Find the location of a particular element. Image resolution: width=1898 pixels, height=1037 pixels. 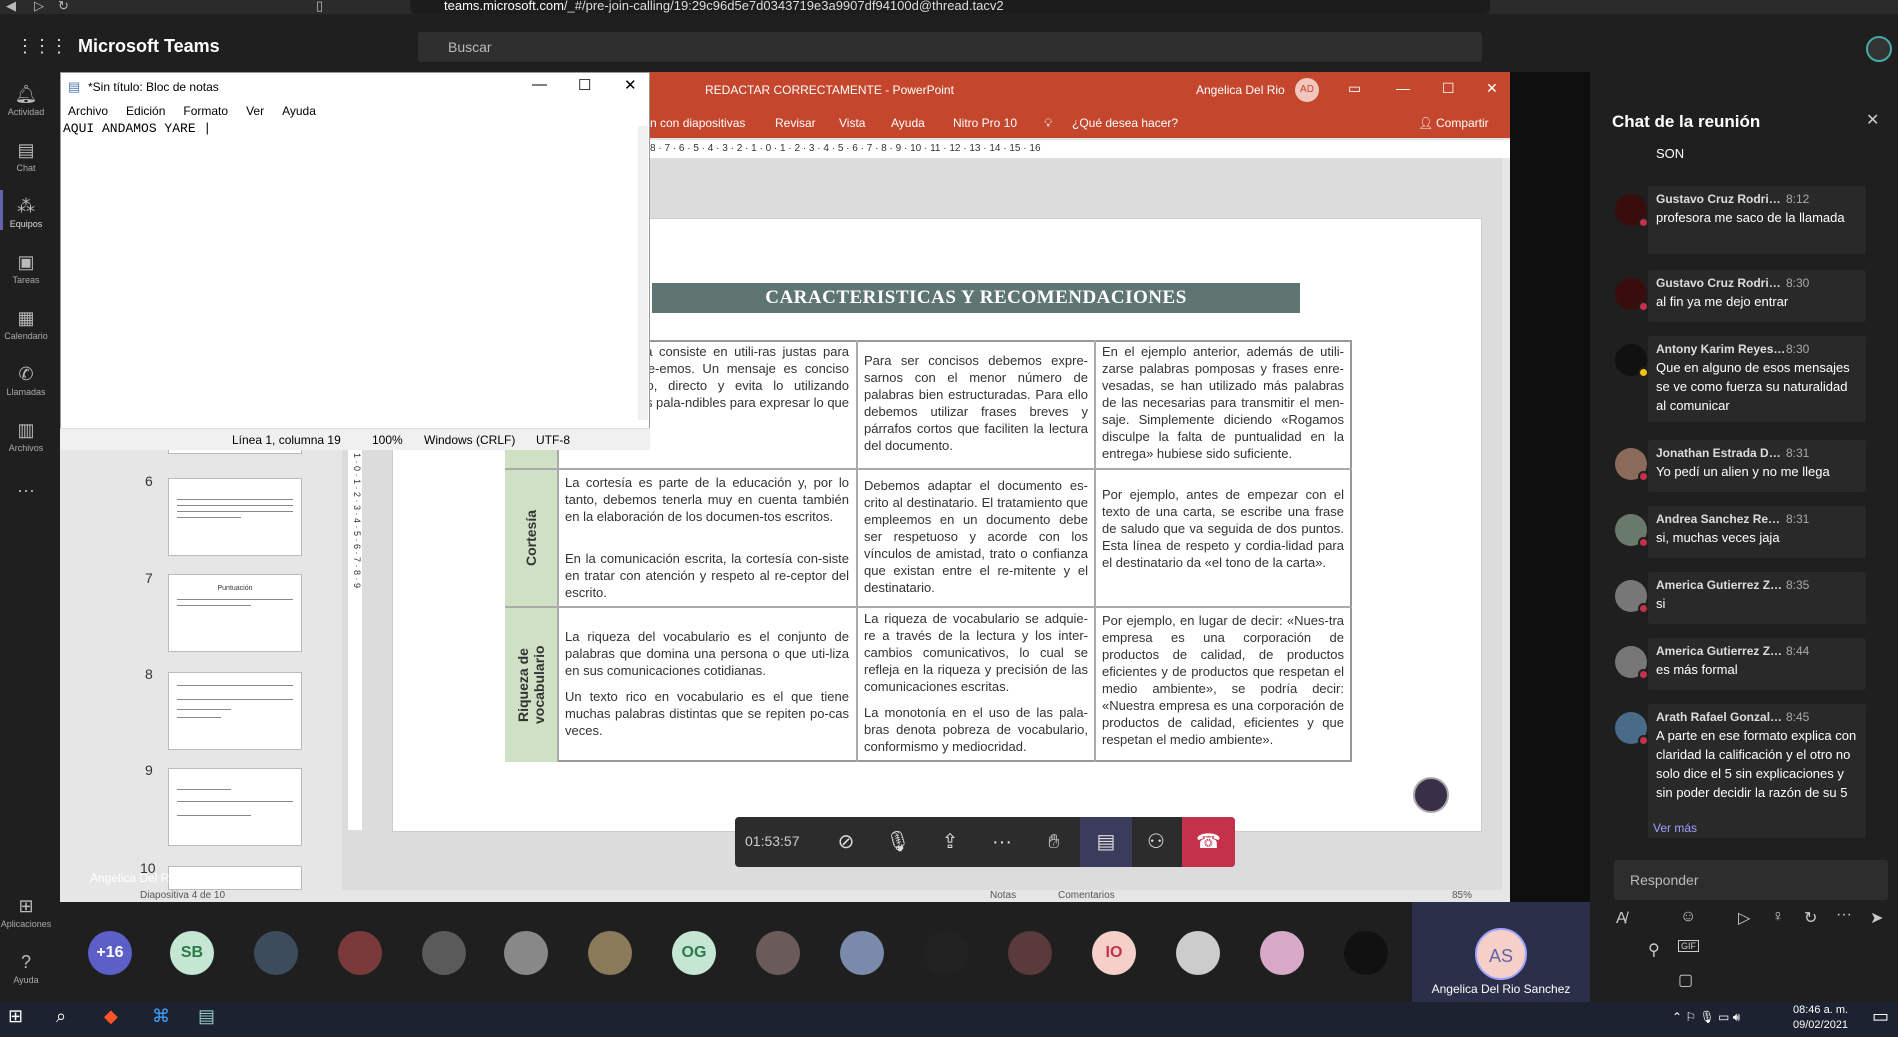

notes-button: Notas is located at coordinates (1003, 895).